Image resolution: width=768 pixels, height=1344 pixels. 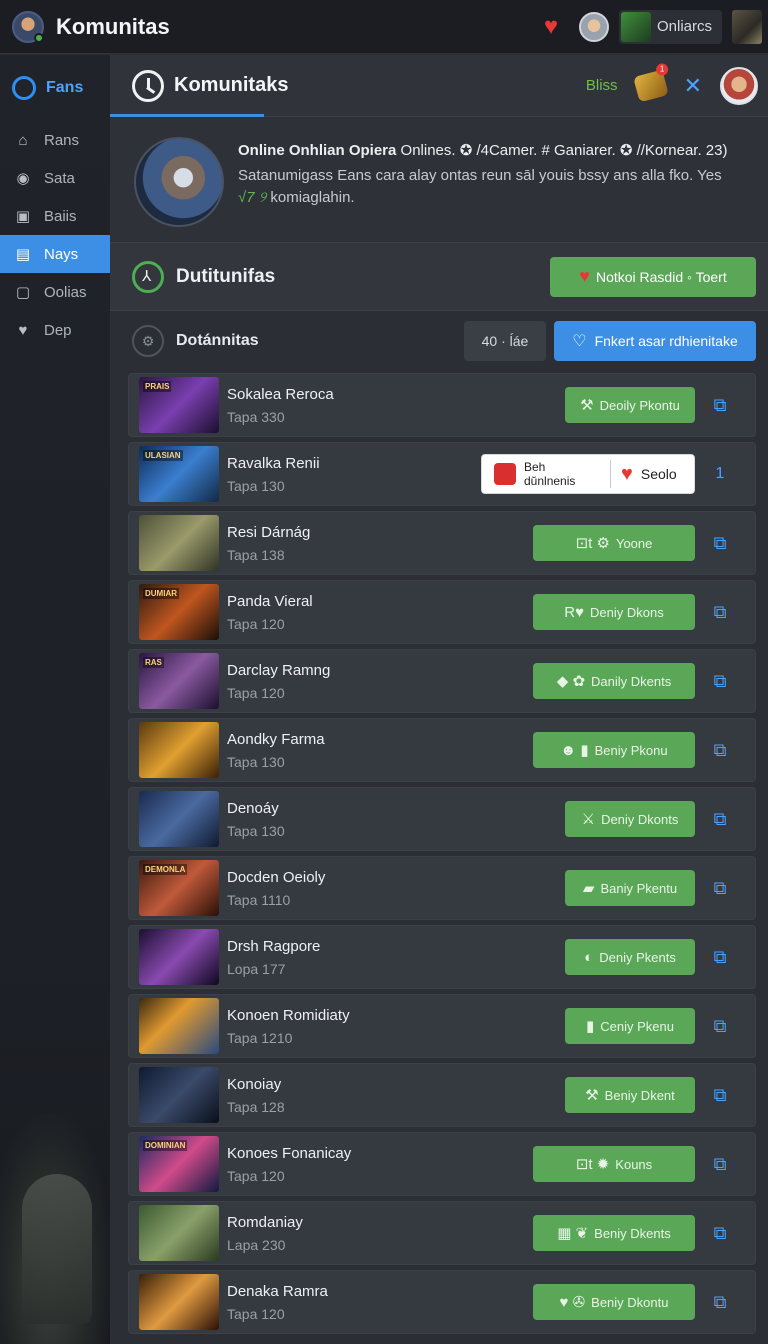 I want to click on row-action-button: ▦ ❦ Beniy Dkents, so click(x=614, y=1233).